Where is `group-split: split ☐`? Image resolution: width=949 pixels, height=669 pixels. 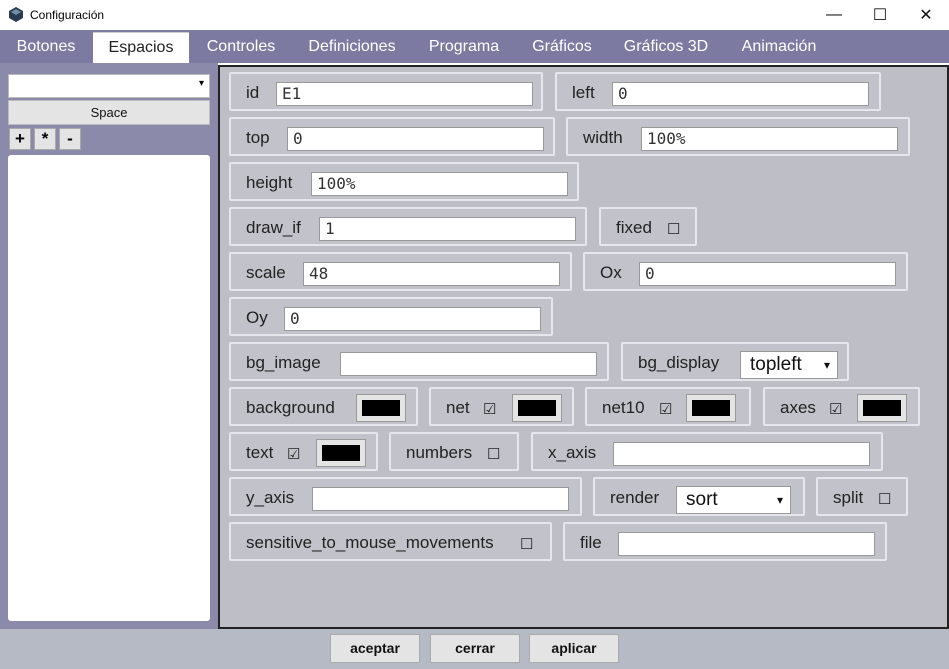
group-split: split ☐ is located at coordinates (862, 496).